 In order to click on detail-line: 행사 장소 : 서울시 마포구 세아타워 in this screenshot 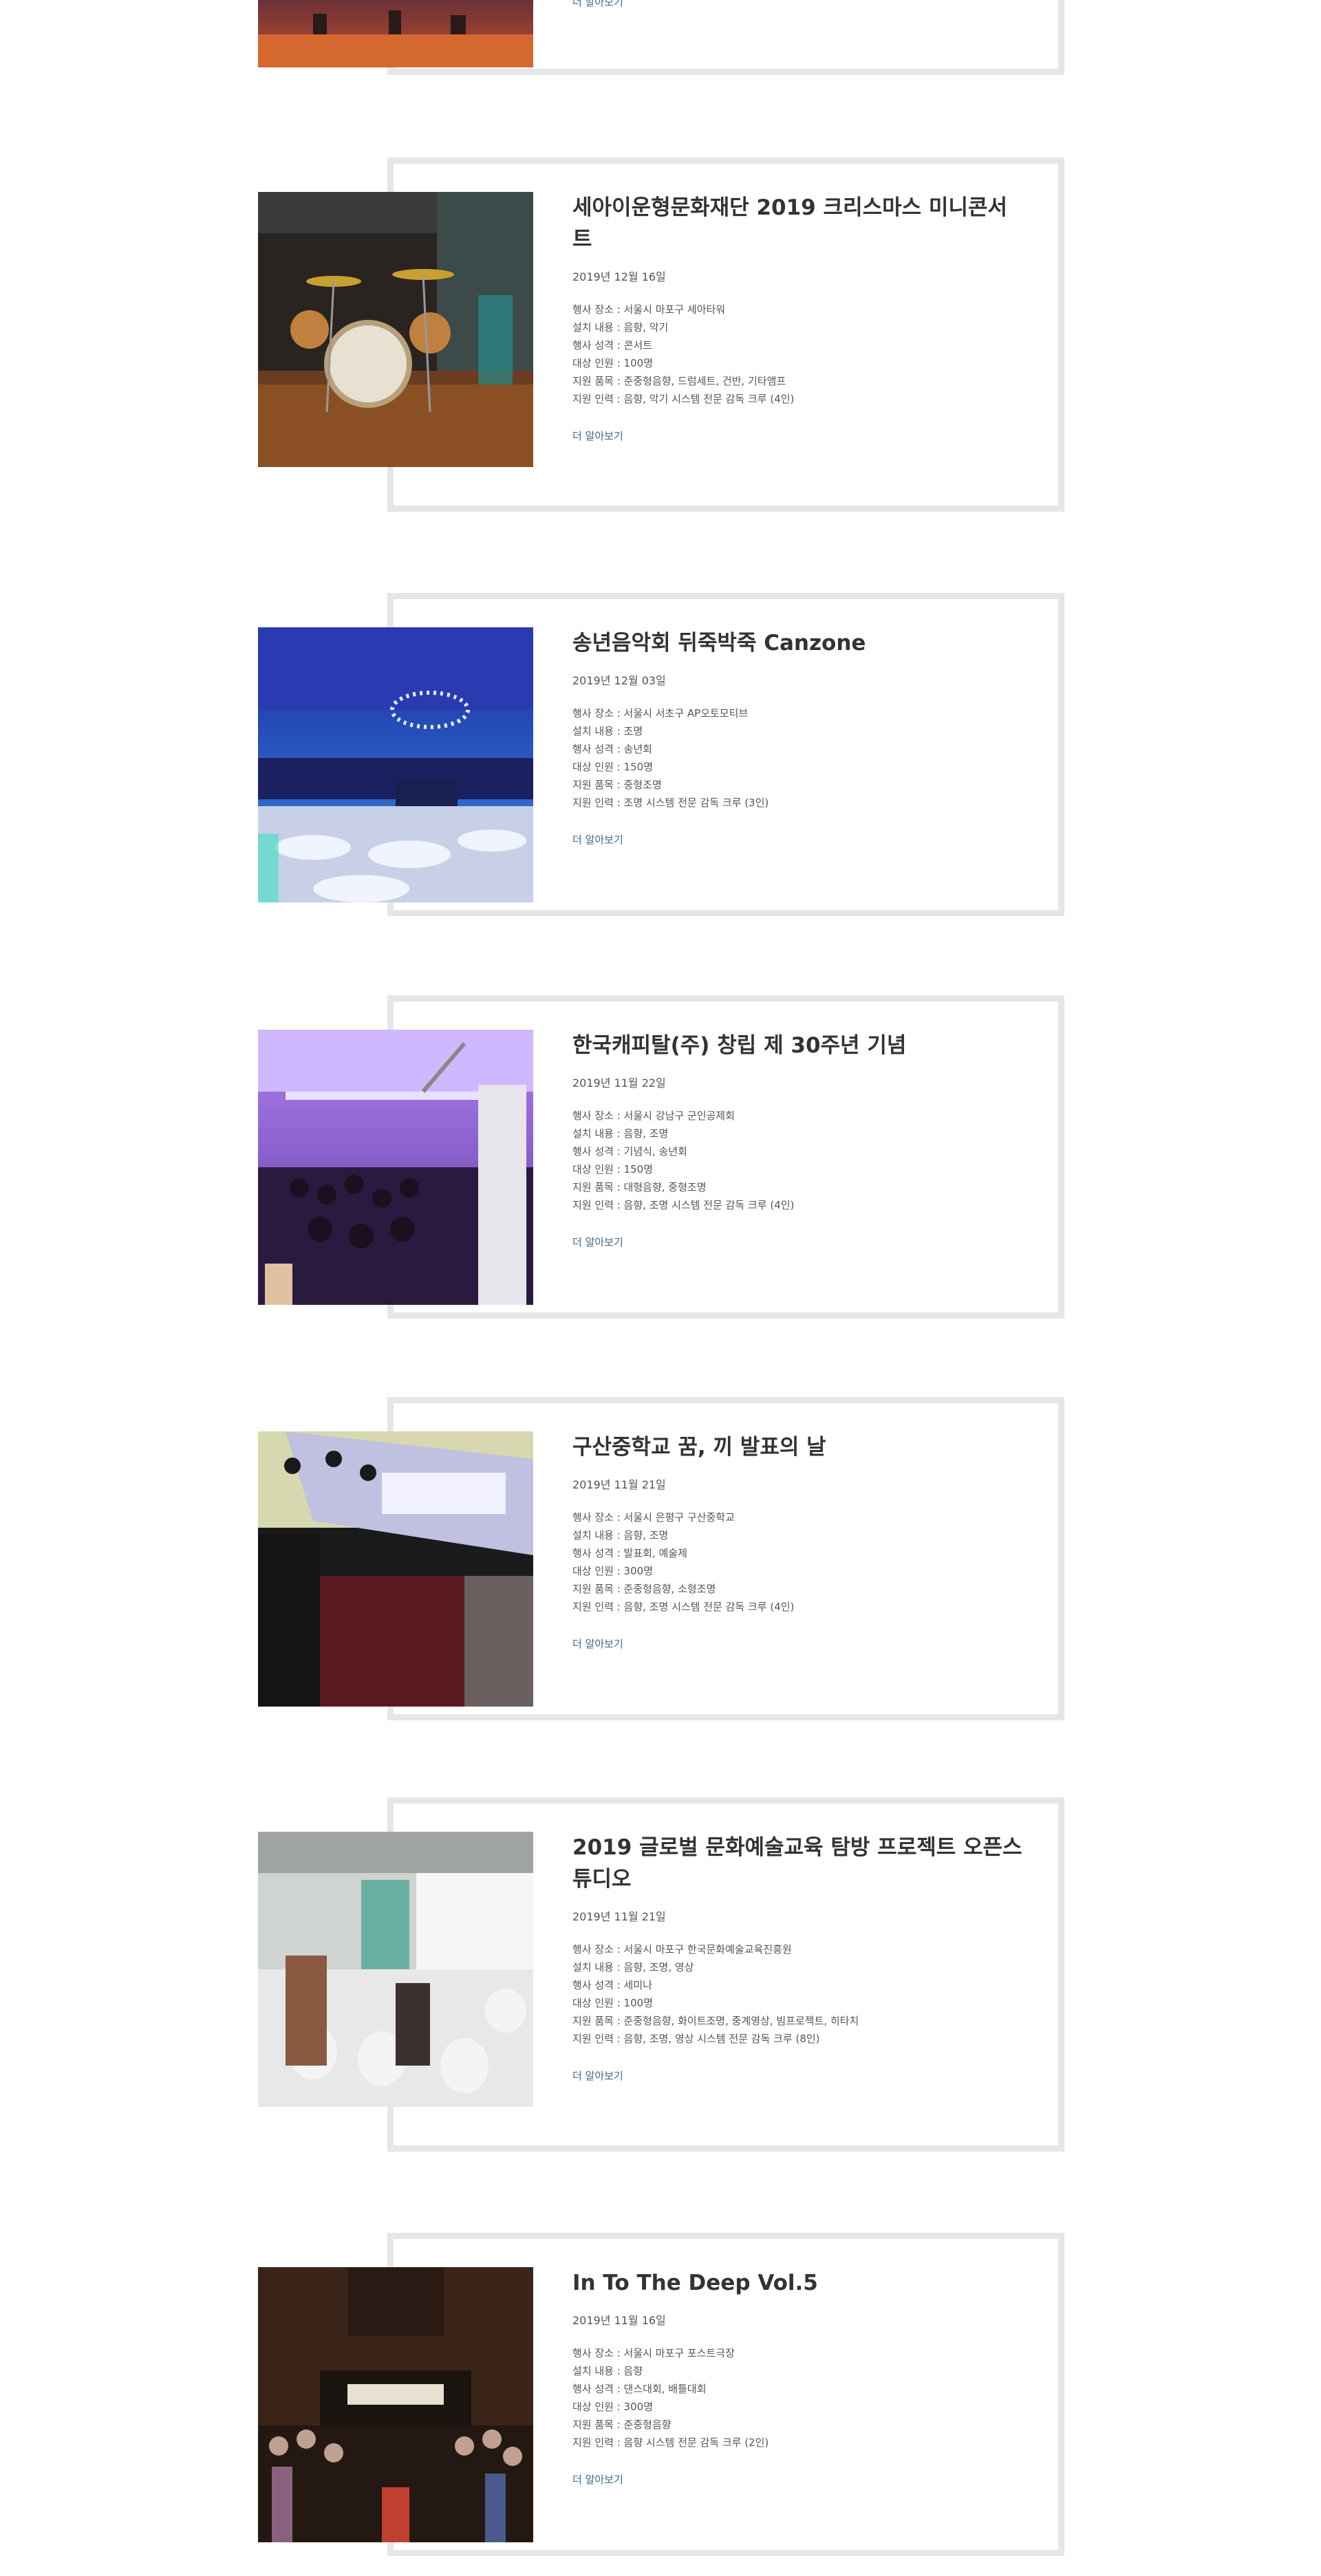, I will do `click(649, 309)`.